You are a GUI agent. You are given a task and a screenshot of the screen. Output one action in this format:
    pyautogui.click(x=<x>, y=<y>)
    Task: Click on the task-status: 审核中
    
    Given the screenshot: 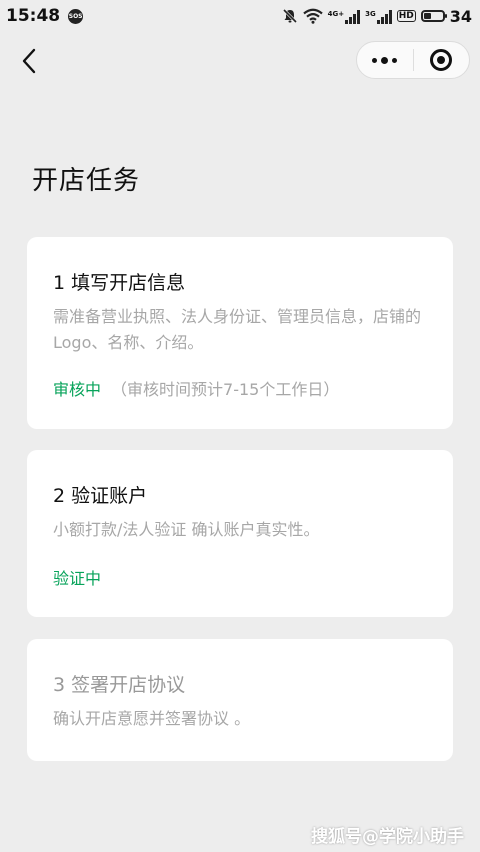 What is the action you would take?
    pyautogui.click(x=77, y=389)
    